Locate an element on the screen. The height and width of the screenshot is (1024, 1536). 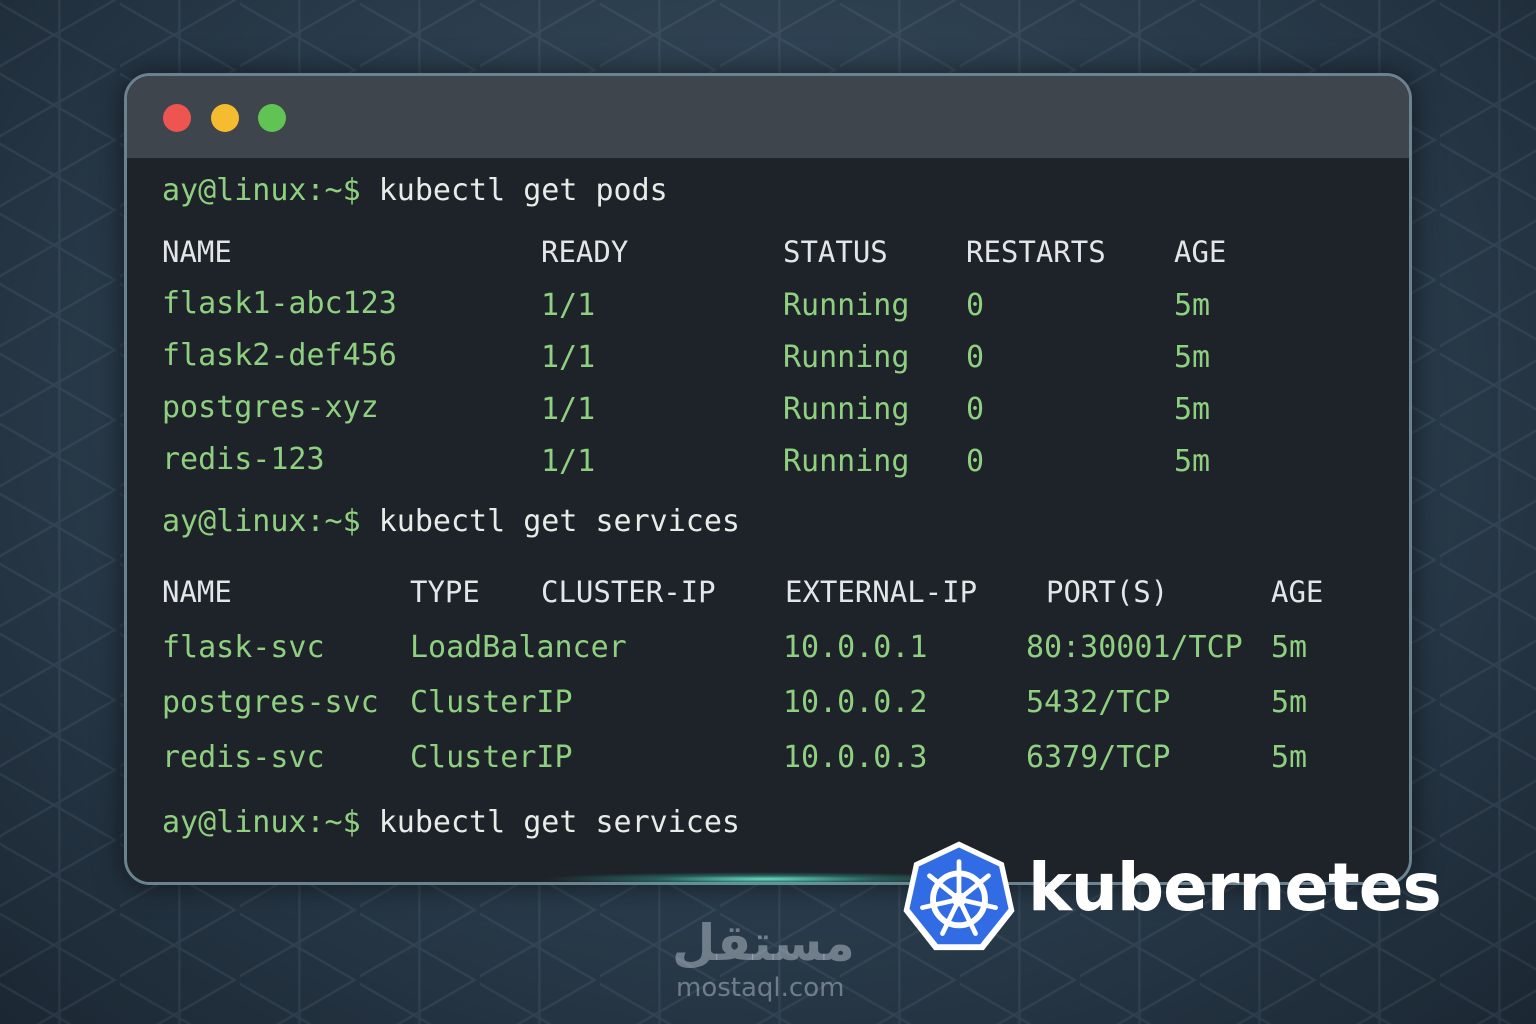
pod-name: flask1-abc123 is located at coordinates (279, 303).